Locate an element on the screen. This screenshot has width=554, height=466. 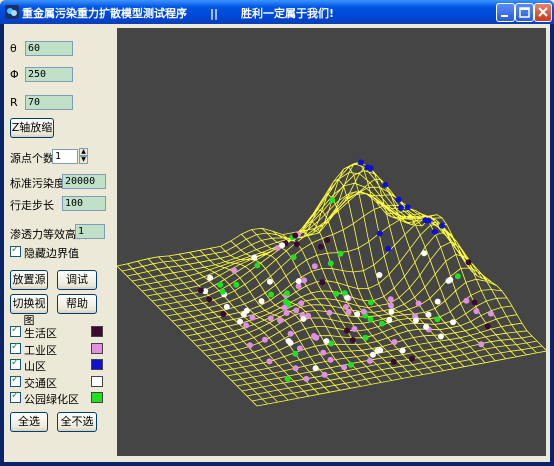
spin-down-button: ▼ is located at coordinates (83, 160).